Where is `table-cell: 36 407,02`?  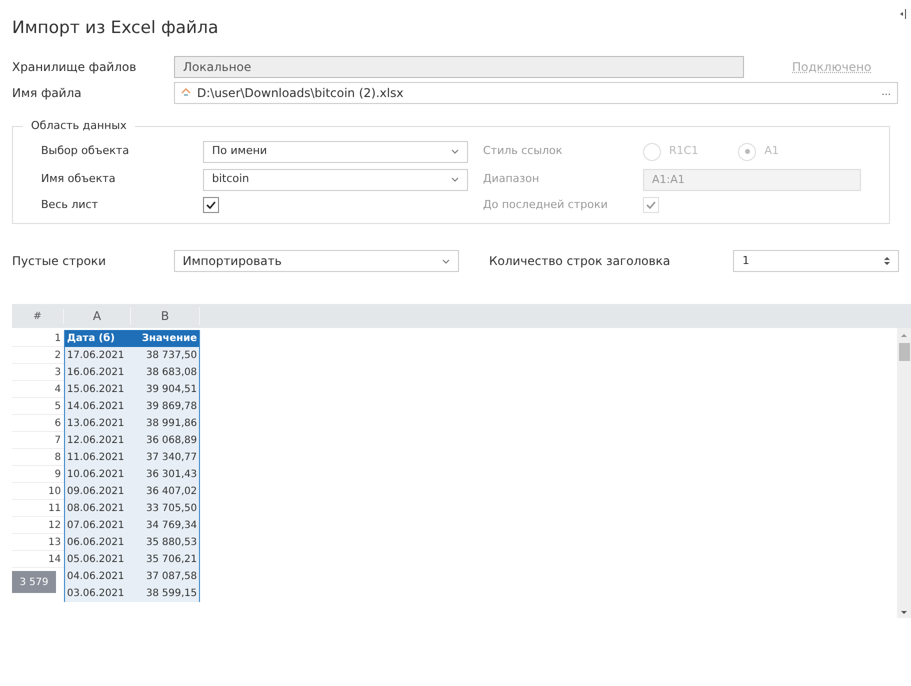
table-cell: 36 407,02 is located at coordinates (165, 491).